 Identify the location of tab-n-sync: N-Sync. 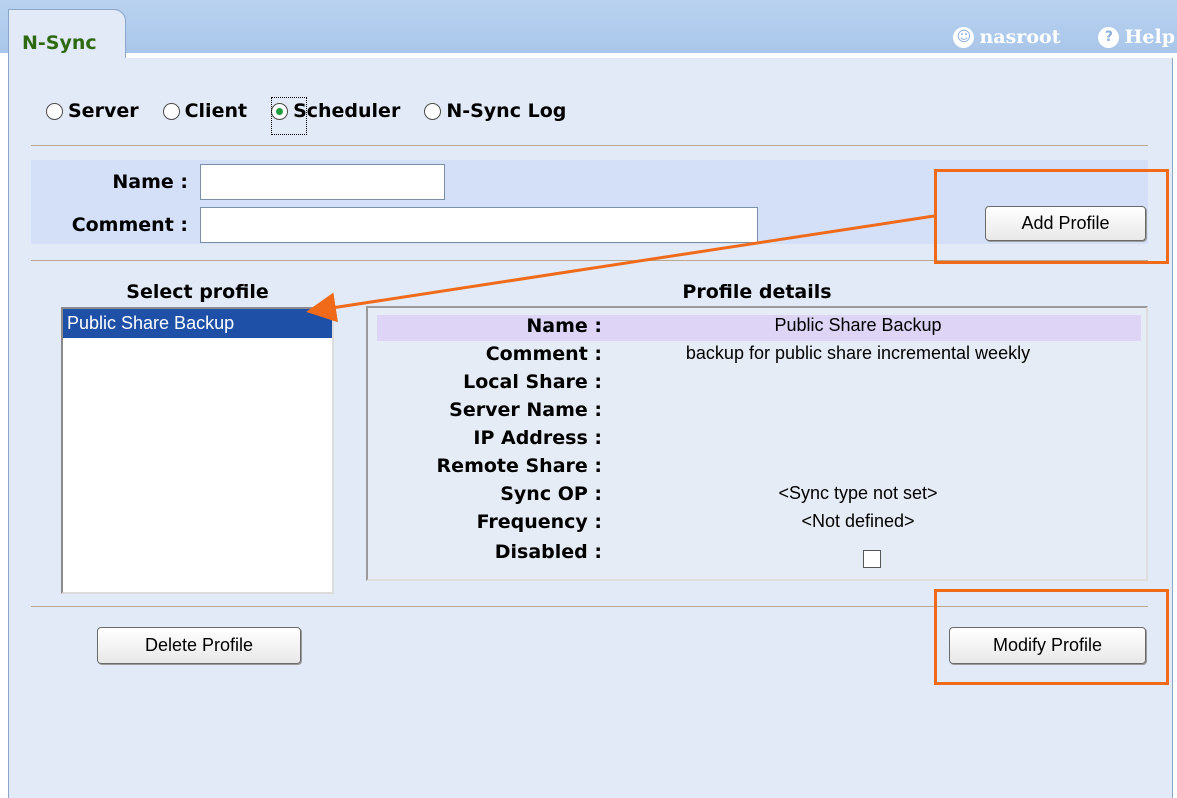
(67, 34).